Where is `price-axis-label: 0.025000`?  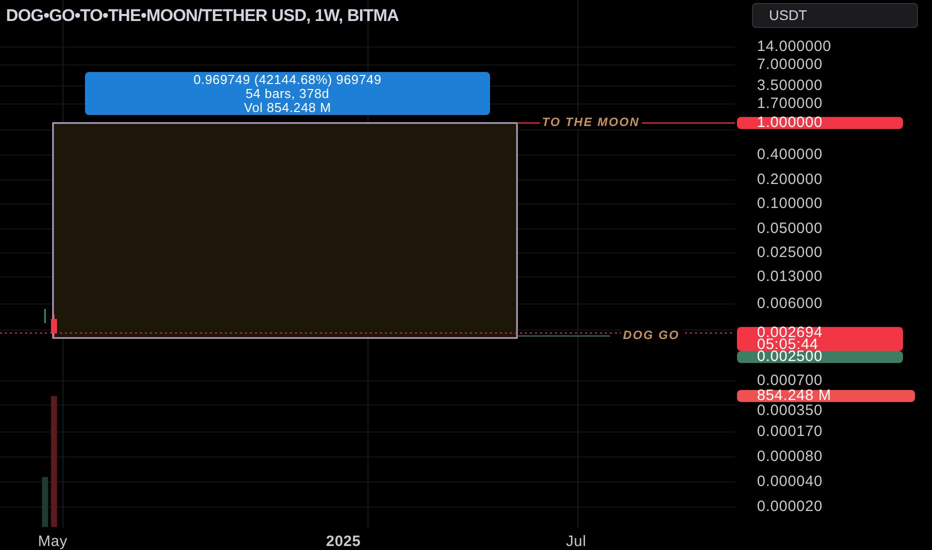 price-axis-label: 0.025000 is located at coordinates (790, 253).